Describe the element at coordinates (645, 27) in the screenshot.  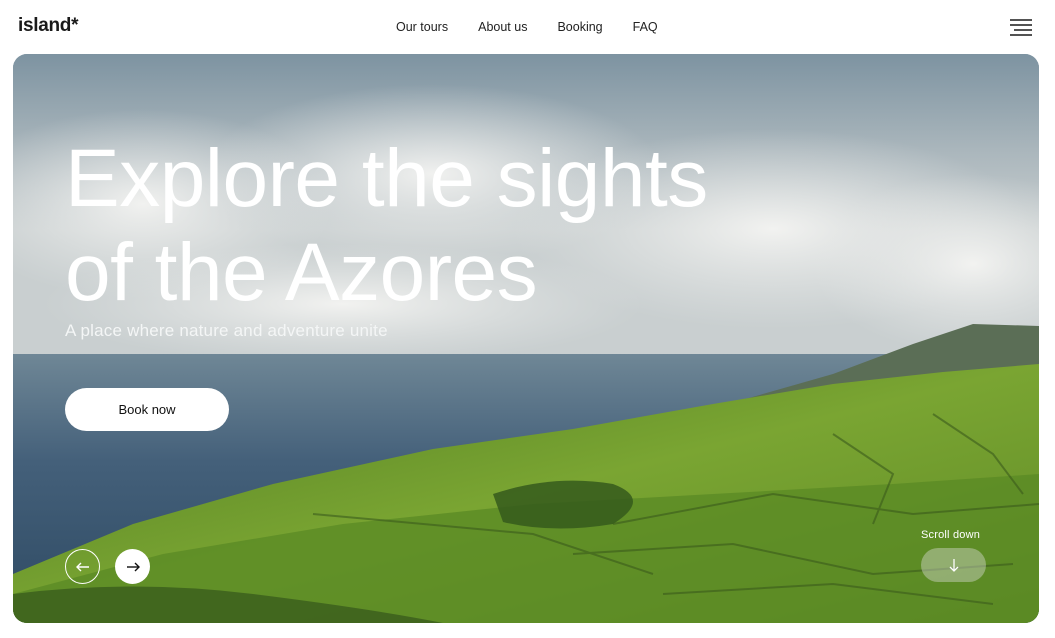
I see `nav-link-faq: FAQ` at that location.